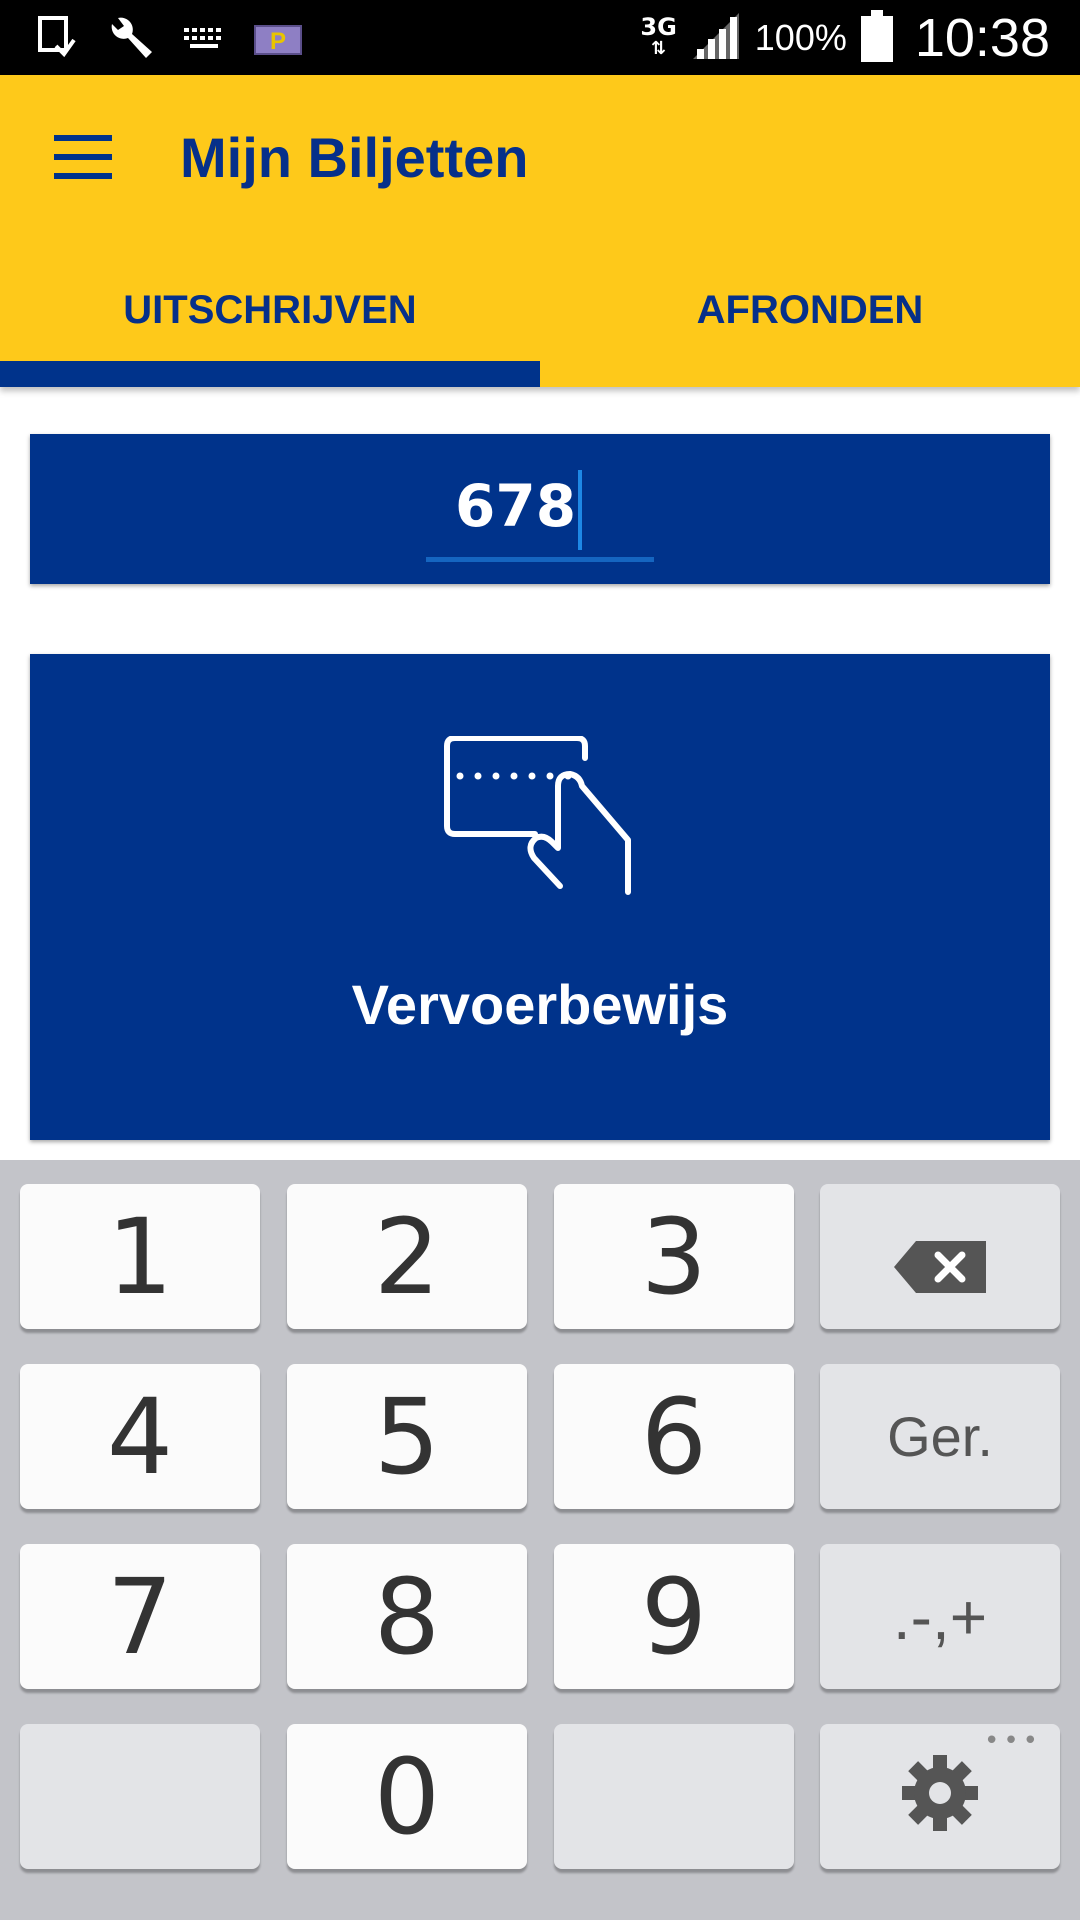 This screenshot has height=1920, width=1080. Describe the element at coordinates (407, 1796) in the screenshot. I see `key-0: 0` at that location.